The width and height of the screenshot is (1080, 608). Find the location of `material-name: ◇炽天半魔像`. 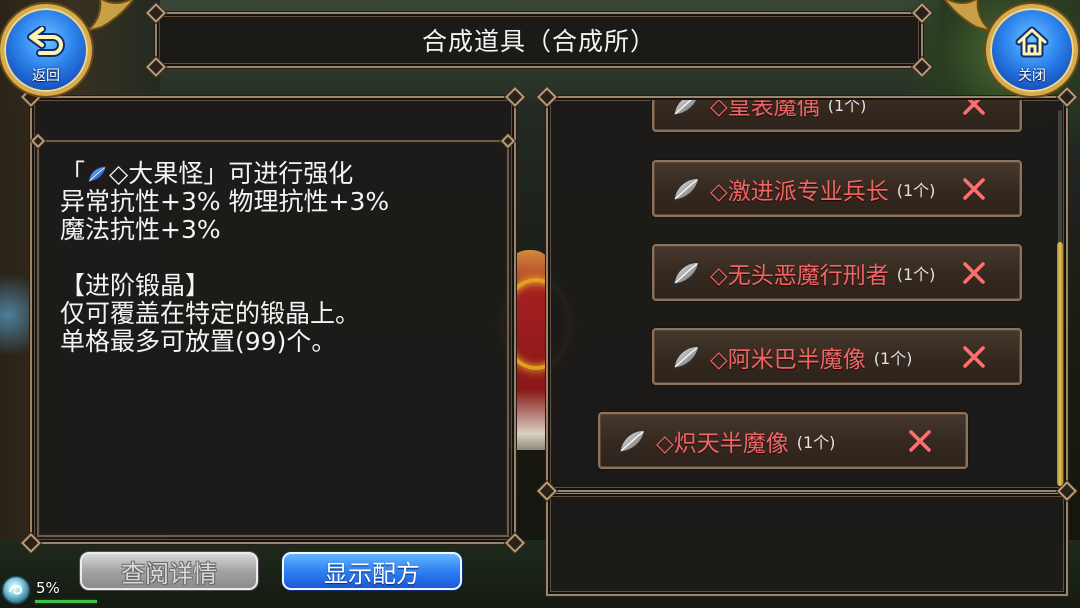

material-name: ◇炽天半魔像 is located at coordinates (722, 443).